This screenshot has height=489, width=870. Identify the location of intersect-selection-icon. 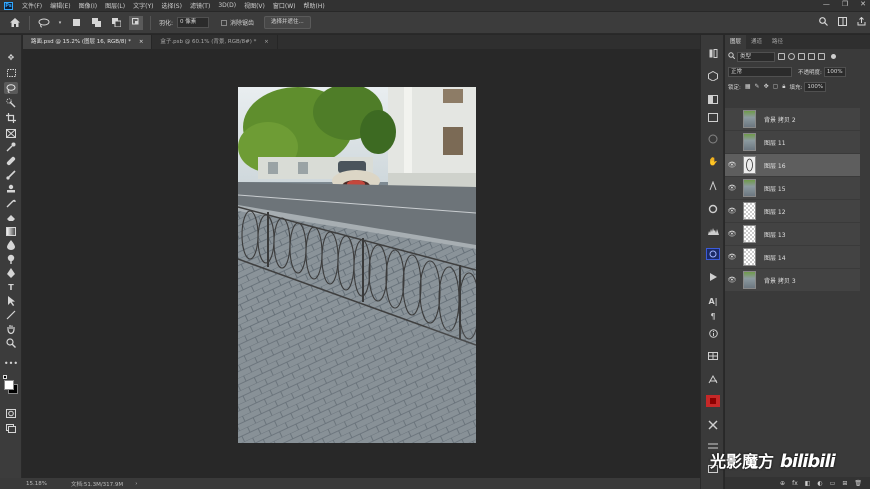
(136, 22).